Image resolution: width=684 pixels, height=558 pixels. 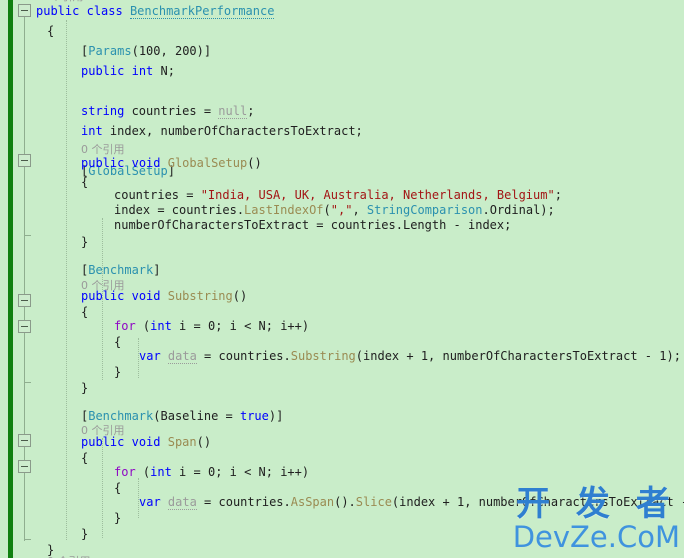 What do you see at coordinates (222, 131) in the screenshot?
I see `line-field-index: int index, numberOfCharactersToExtract;` at bounding box center [222, 131].